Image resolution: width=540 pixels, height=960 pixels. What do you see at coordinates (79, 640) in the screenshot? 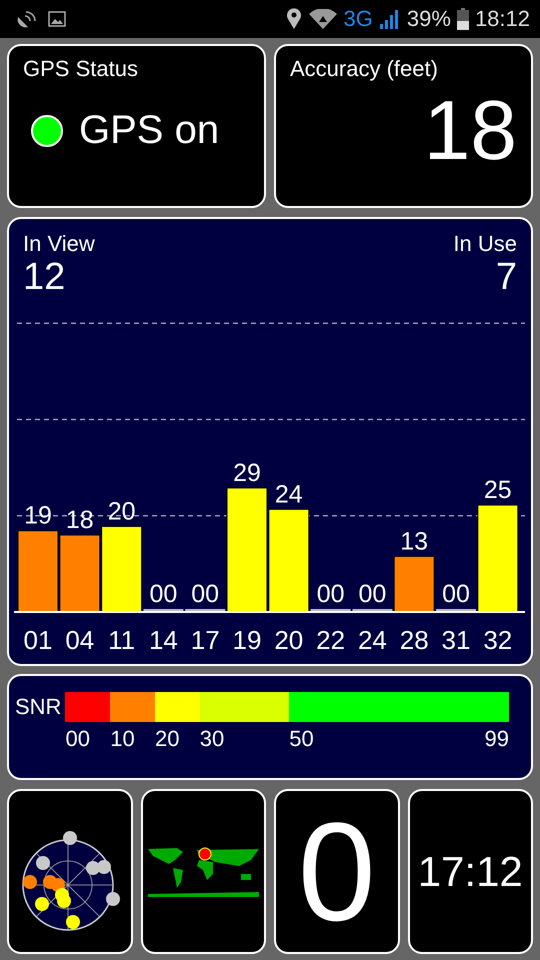
I see `satellite-id-label: 04` at bounding box center [79, 640].